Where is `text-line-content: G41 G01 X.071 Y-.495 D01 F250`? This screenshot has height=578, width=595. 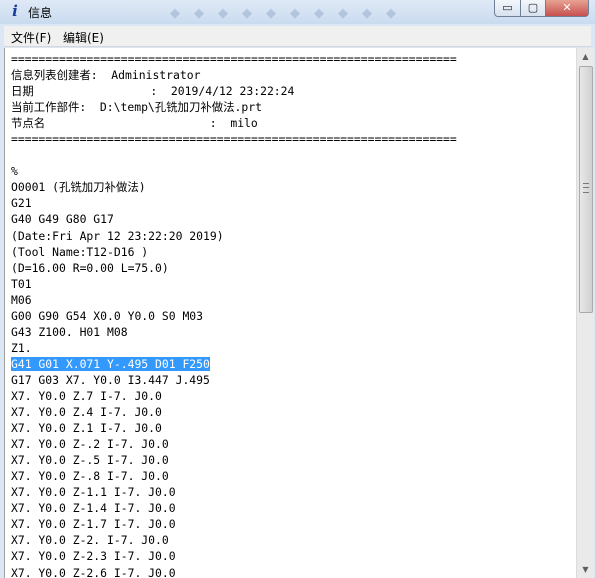 text-line-content: G41 G01 X.071 Y-.495 D01 F250 is located at coordinates (110, 363).